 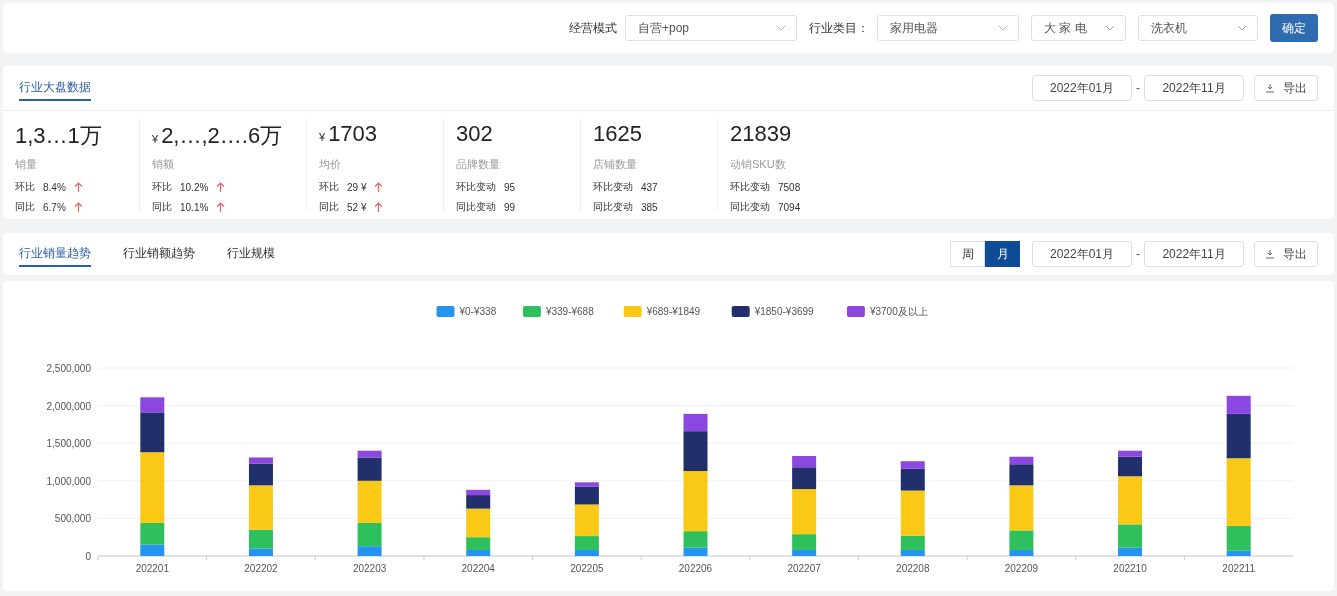 What do you see at coordinates (58, 136) in the screenshot?
I see `stat-value: 1,3…1万` at bounding box center [58, 136].